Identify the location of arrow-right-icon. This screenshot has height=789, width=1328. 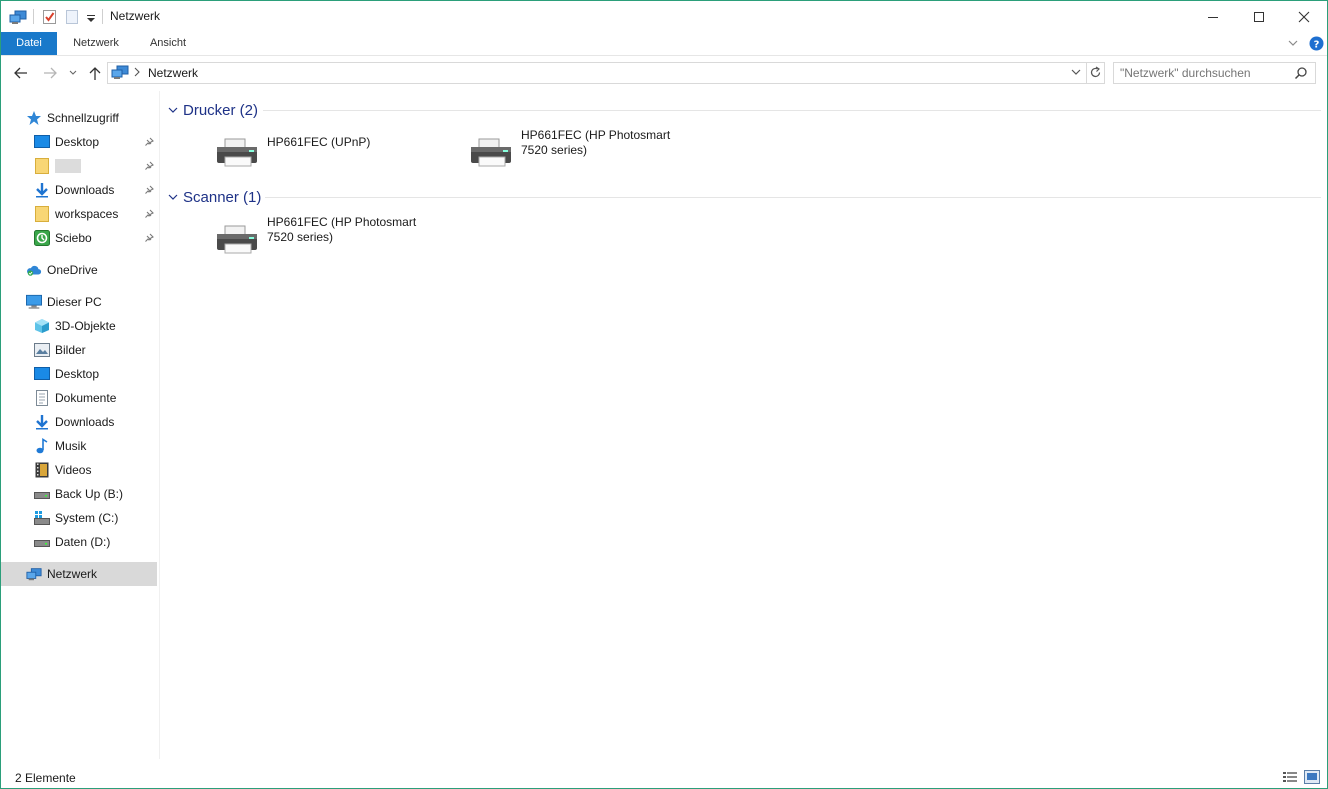
(50, 73).